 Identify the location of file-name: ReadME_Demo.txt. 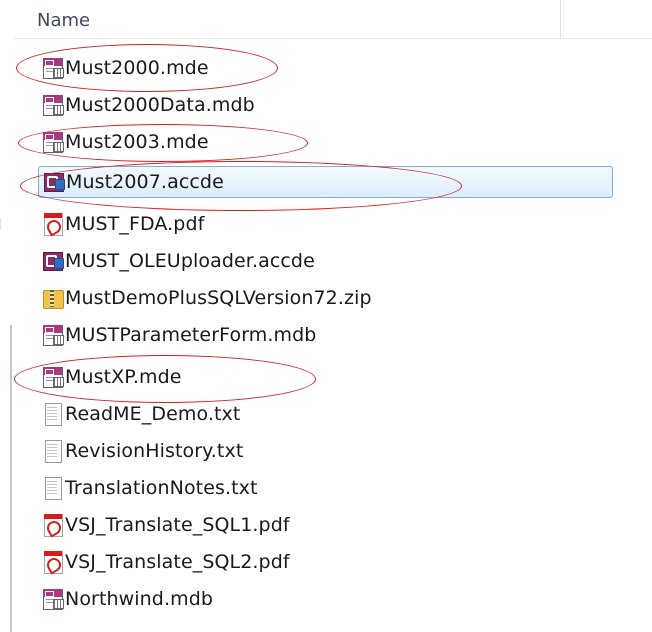
(153, 414).